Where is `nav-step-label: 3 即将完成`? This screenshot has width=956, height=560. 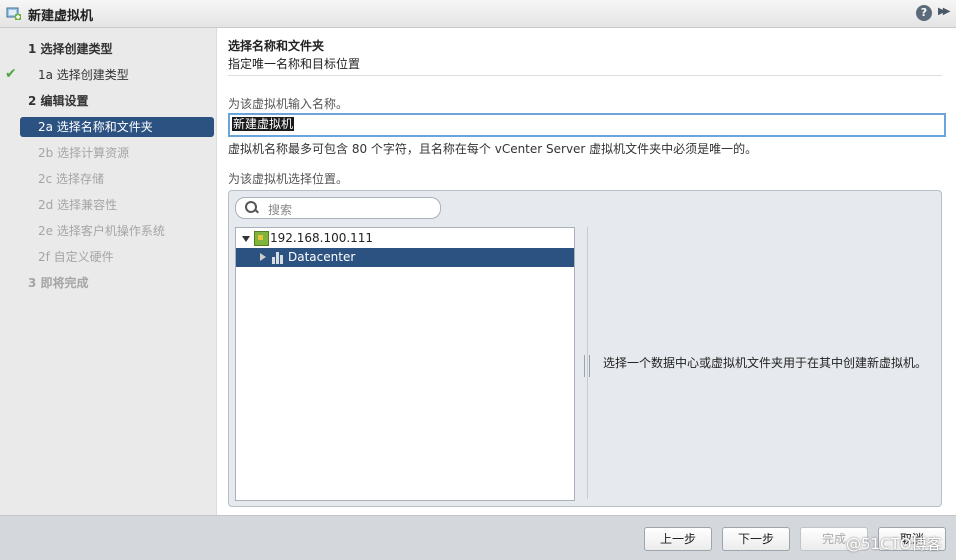
nav-step-label: 3 即将完成 is located at coordinates (58, 283).